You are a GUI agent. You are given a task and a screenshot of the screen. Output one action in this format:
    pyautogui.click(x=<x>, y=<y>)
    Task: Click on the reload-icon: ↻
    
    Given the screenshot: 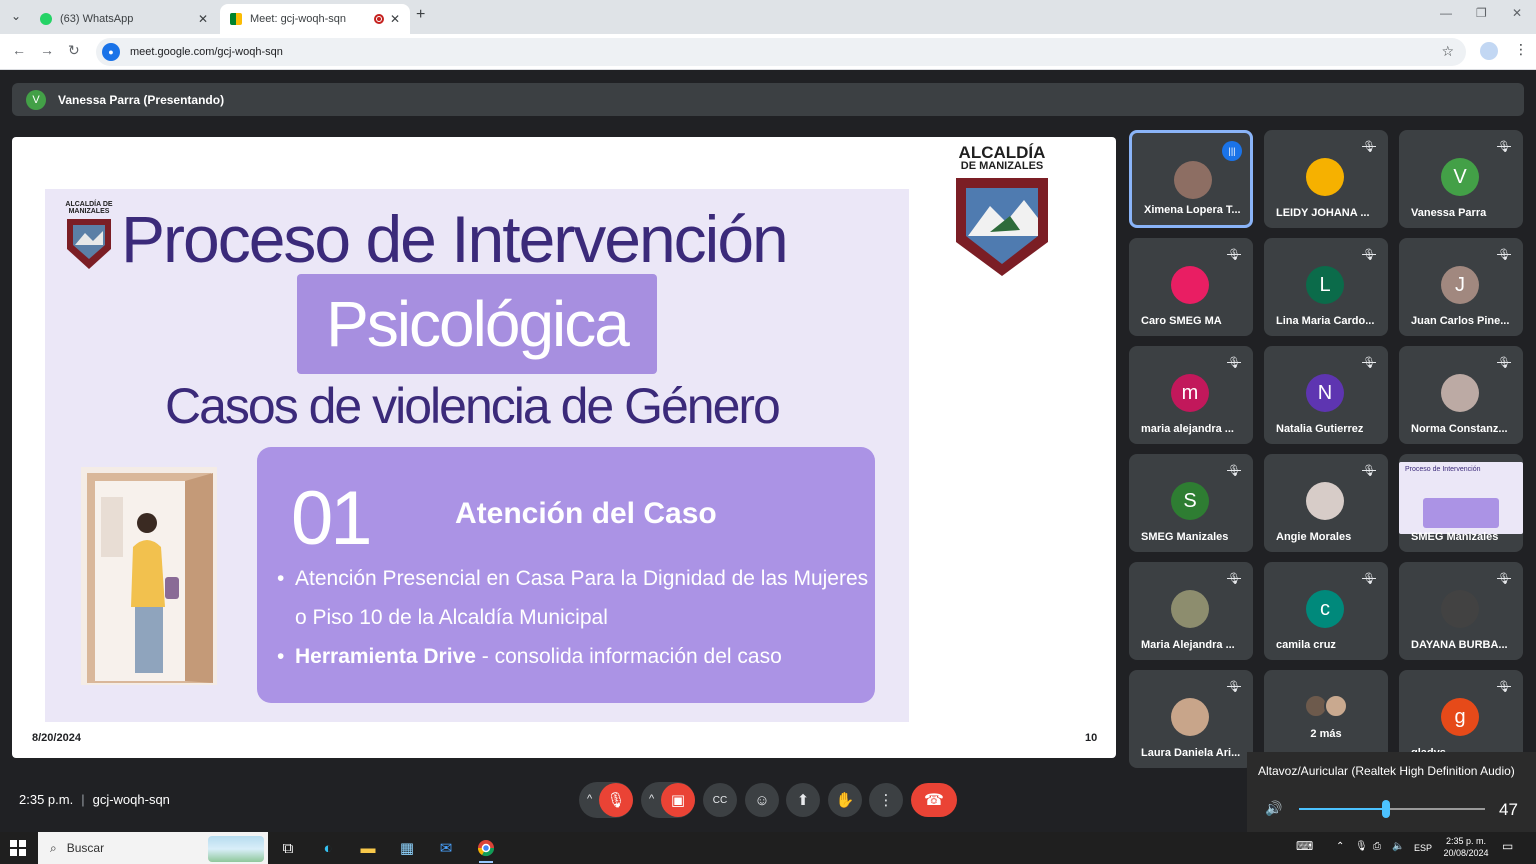 What is the action you would take?
    pyautogui.click(x=74, y=50)
    